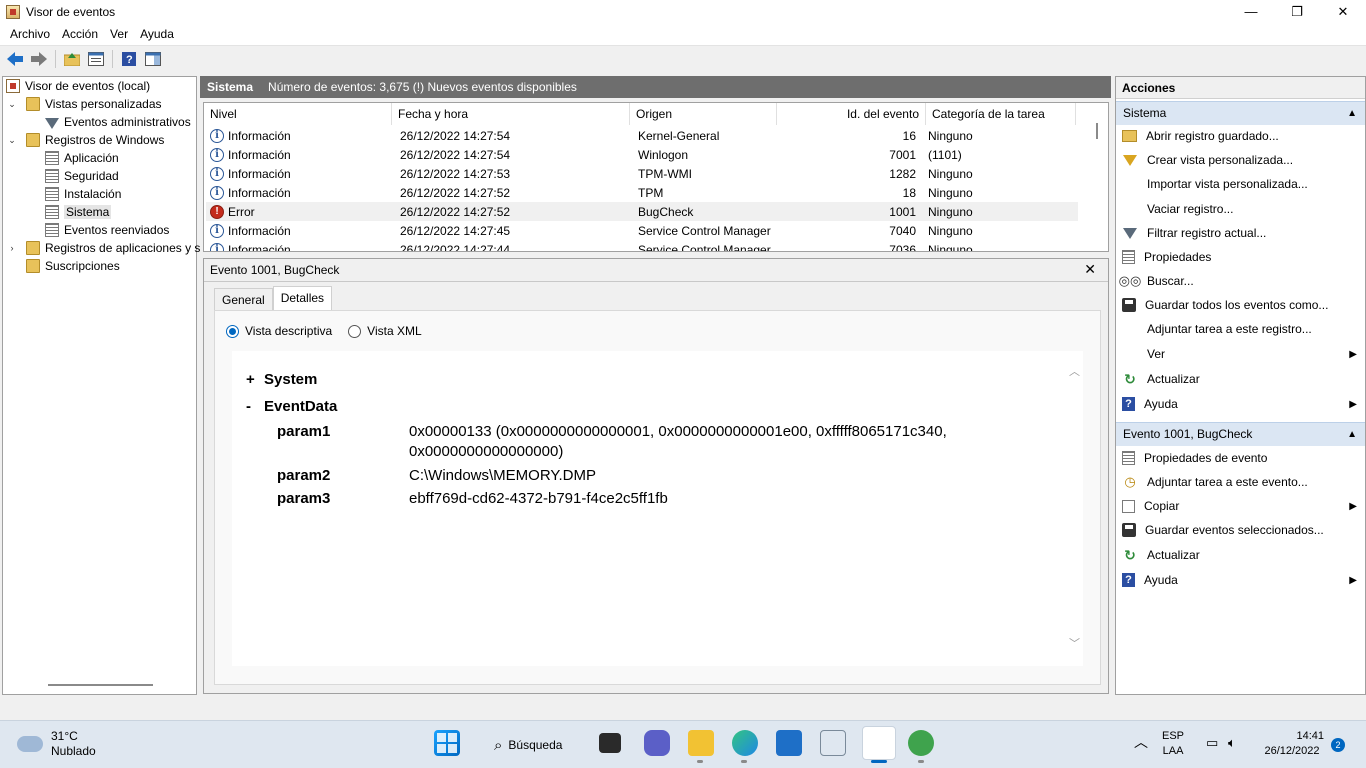 The width and height of the screenshot is (1366, 768). What do you see at coordinates (789, 743) in the screenshot?
I see `store-icon` at bounding box center [789, 743].